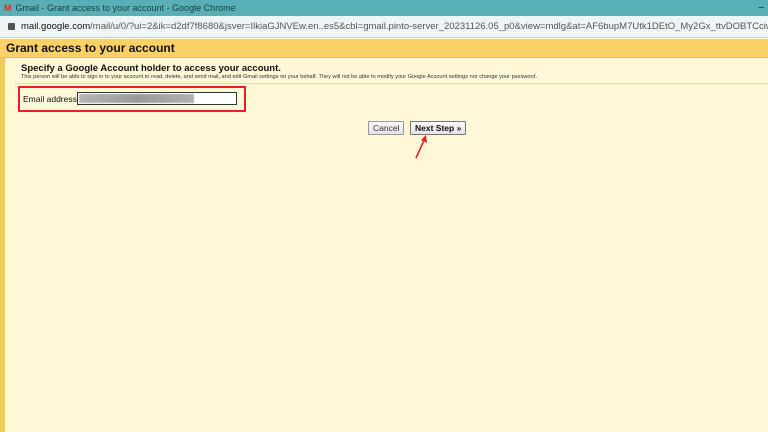 The width and height of the screenshot is (768, 432). I want to click on email-highlight-box: Email address:, so click(132, 99).